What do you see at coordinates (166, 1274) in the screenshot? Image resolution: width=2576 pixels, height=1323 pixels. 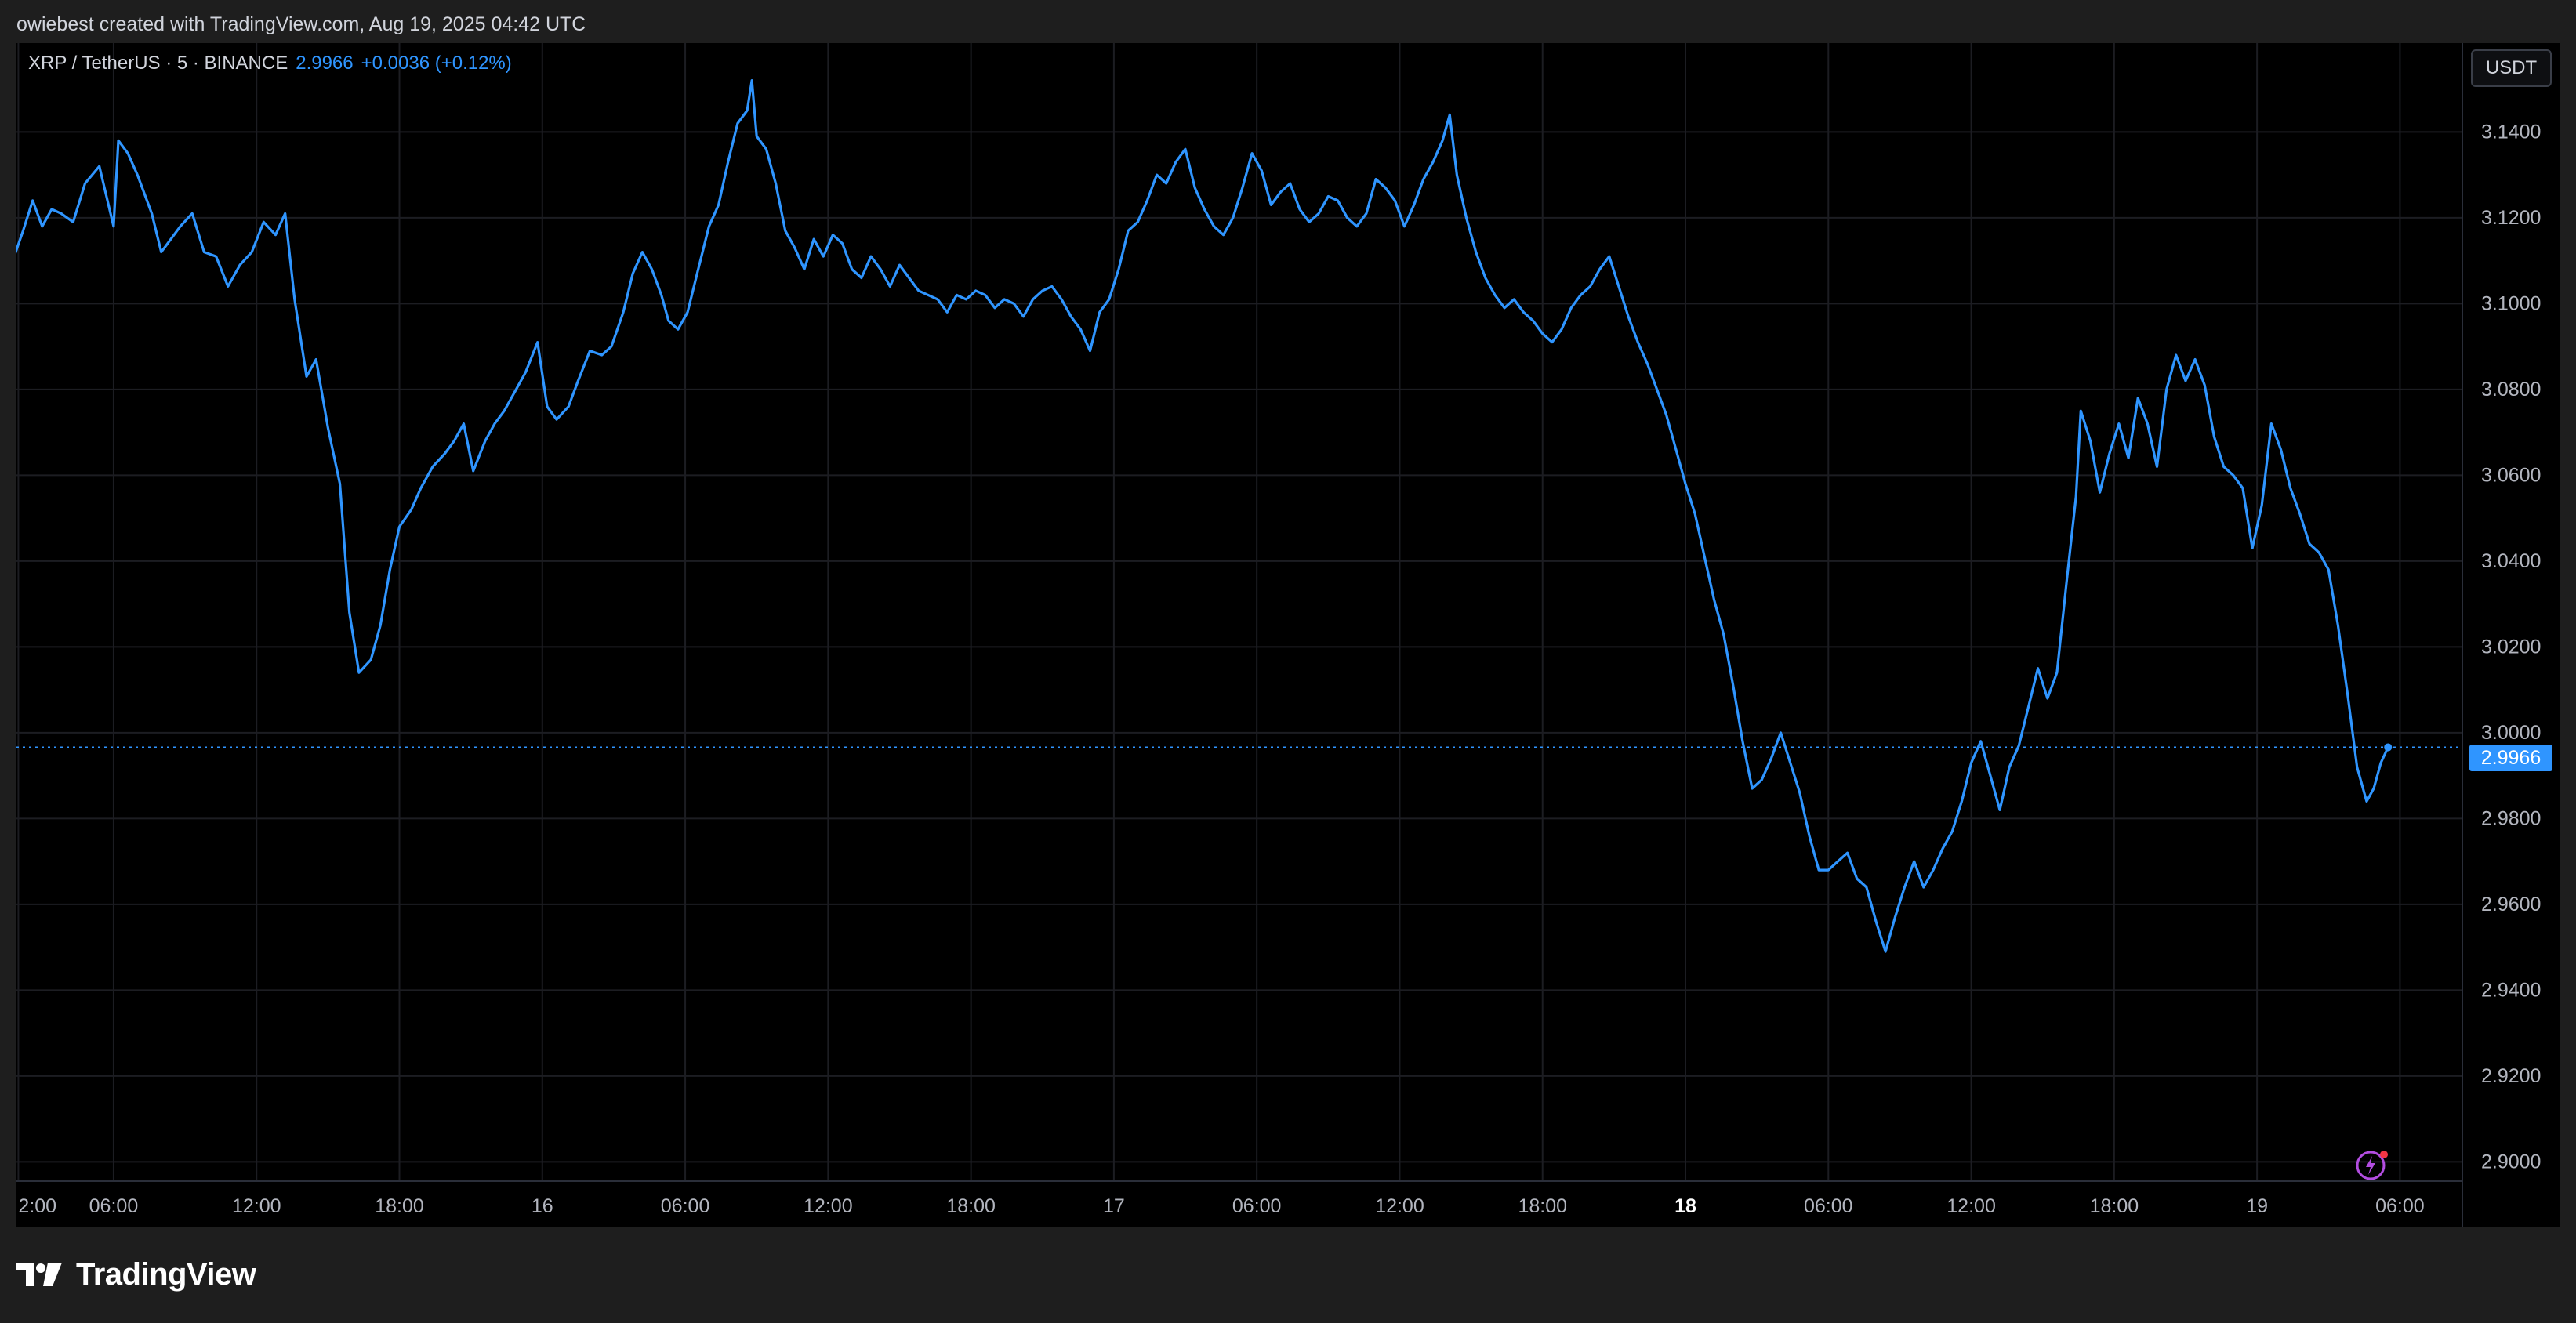 I see `brand-name: TradingView` at bounding box center [166, 1274].